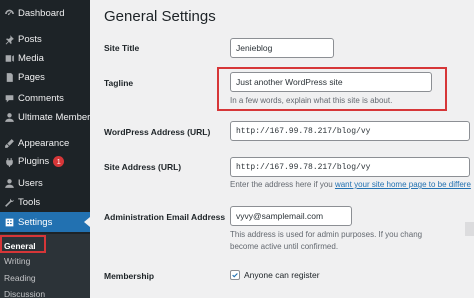  What do you see at coordinates (284, 246) in the screenshot?
I see `admin-email-description-line2: become active until confirmed.` at bounding box center [284, 246].